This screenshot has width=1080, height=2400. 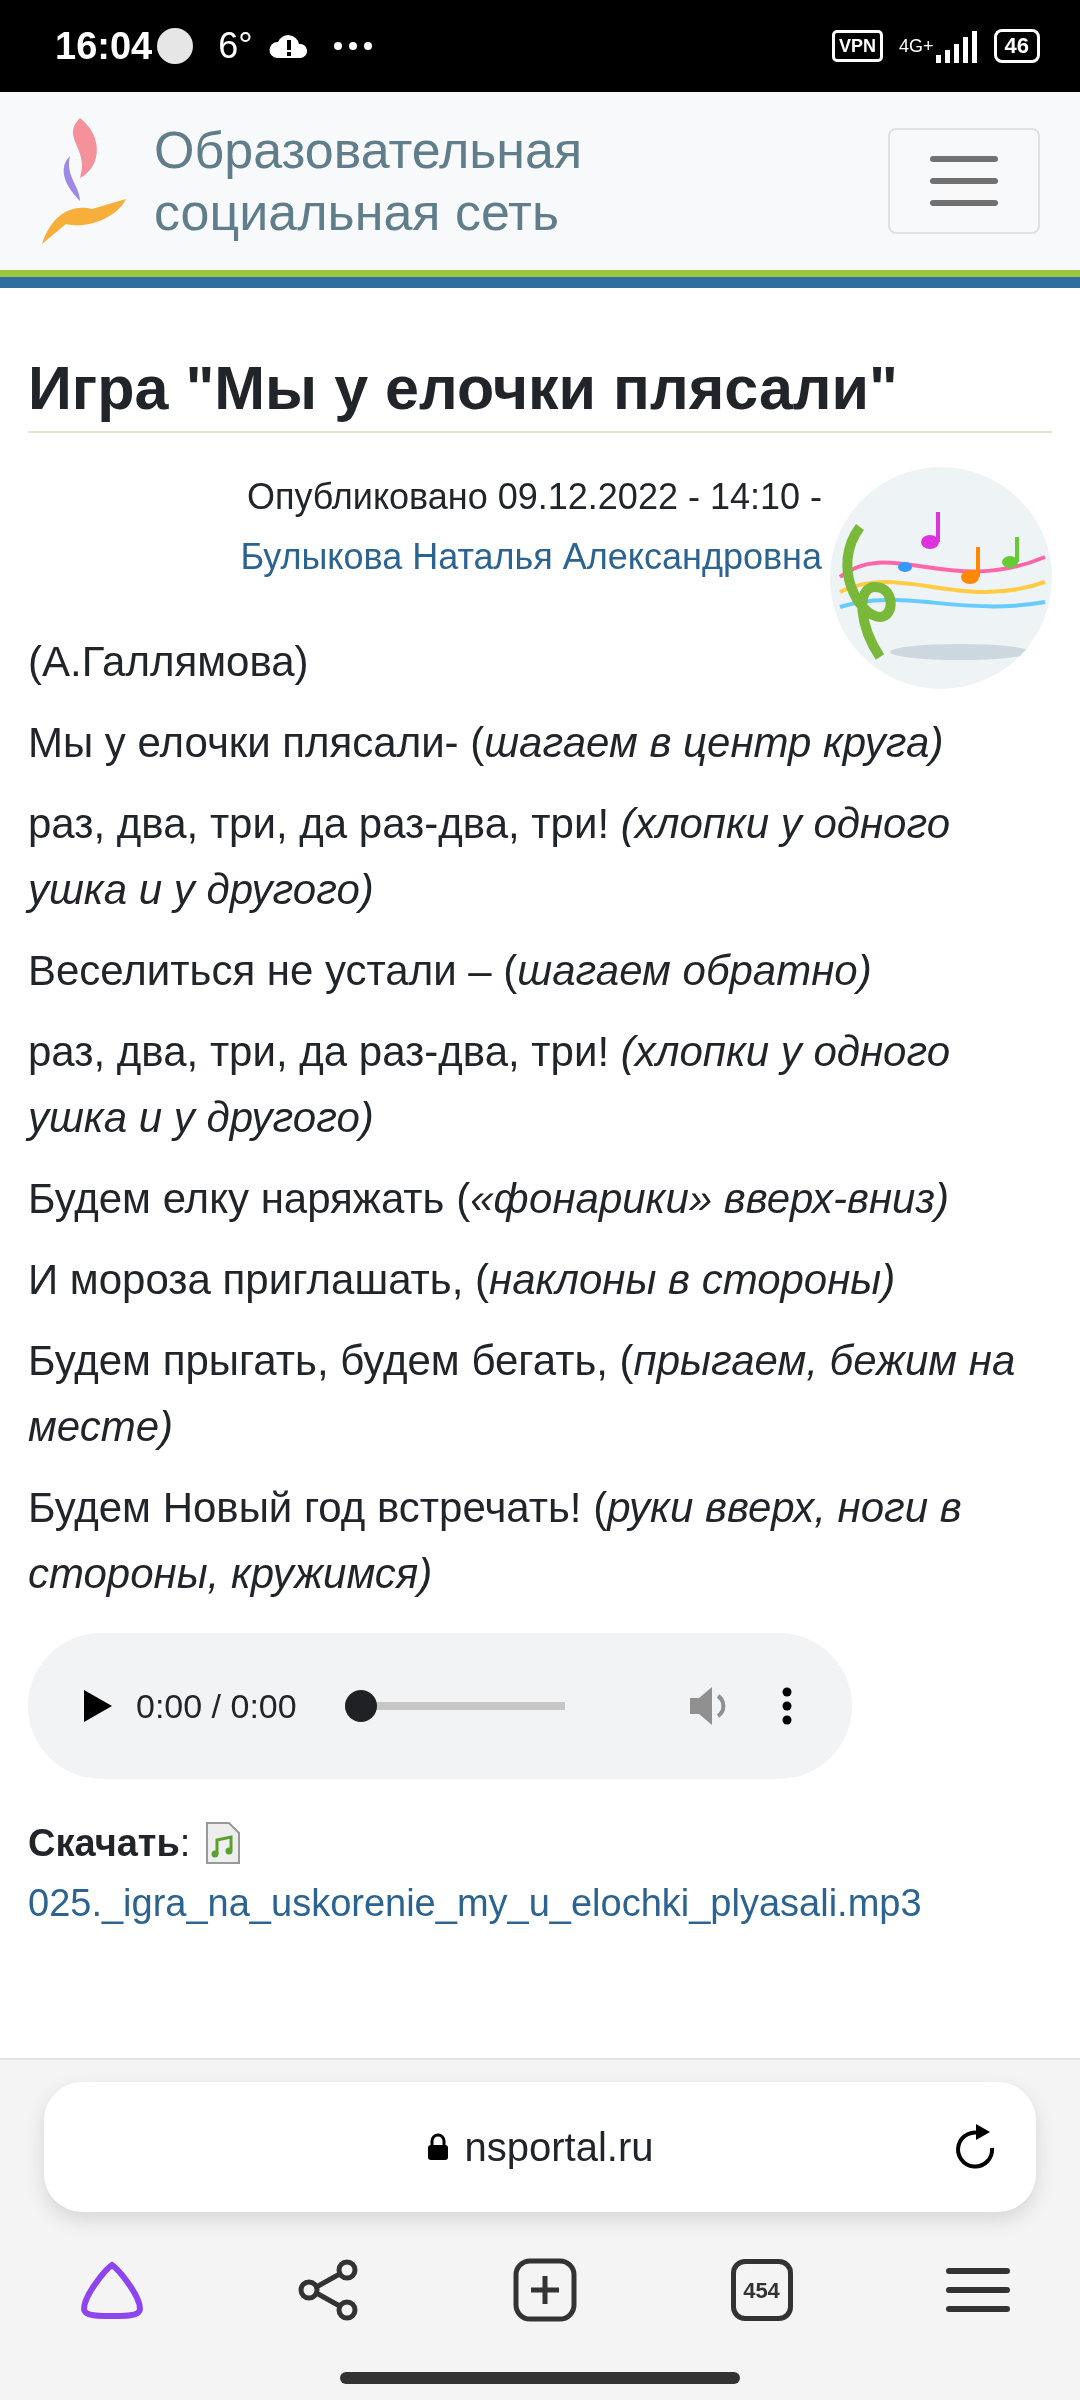 What do you see at coordinates (495, 1541) in the screenshot?
I see `lyric-line: Будем Новый год встречать! (руки вверх, ноги в стороны, кружимся)` at bounding box center [495, 1541].